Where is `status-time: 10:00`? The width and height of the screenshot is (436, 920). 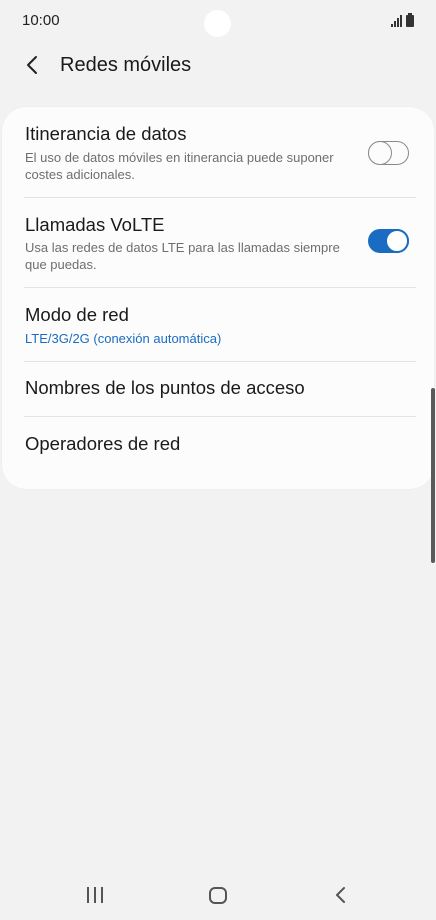 status-time: 10:00 is located at coordinates (41, 20).